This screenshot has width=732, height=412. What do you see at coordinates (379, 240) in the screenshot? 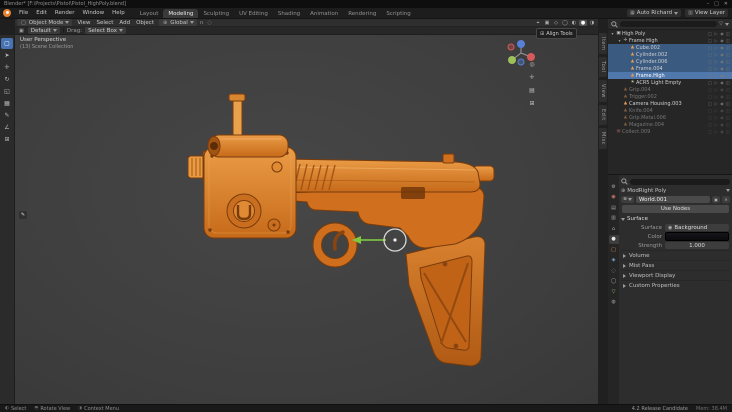
I see `move-gizmo` at bounding box center [379, 240].